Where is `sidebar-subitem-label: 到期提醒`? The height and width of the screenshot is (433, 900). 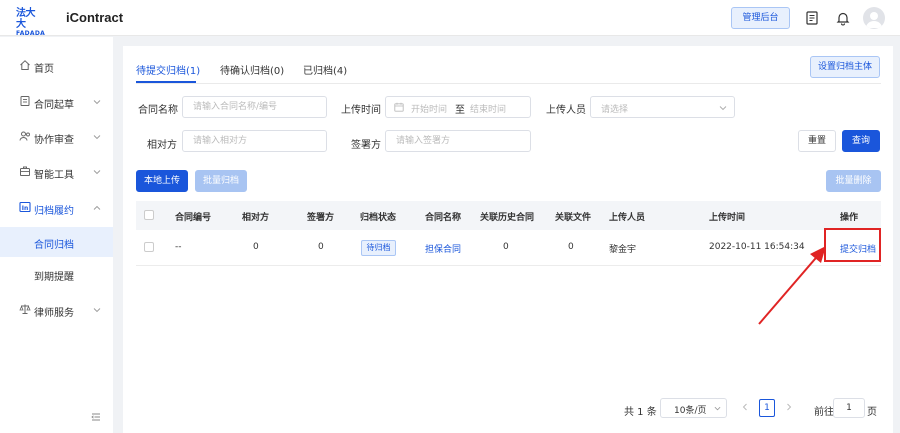 sidebar-subitem-label: 到期提醒 is located at coordinates (54, 277).